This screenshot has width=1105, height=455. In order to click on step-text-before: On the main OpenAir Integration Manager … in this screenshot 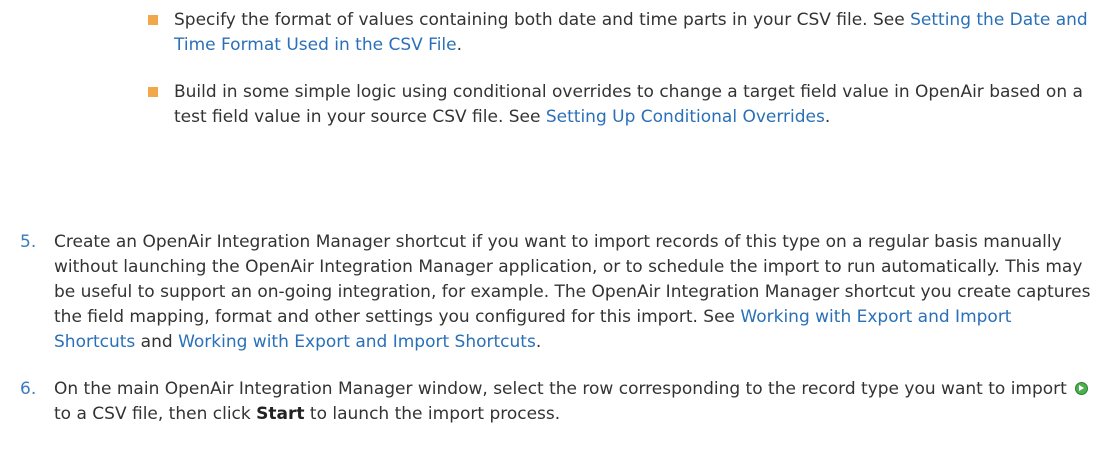, I will do `click(563, 389)`.